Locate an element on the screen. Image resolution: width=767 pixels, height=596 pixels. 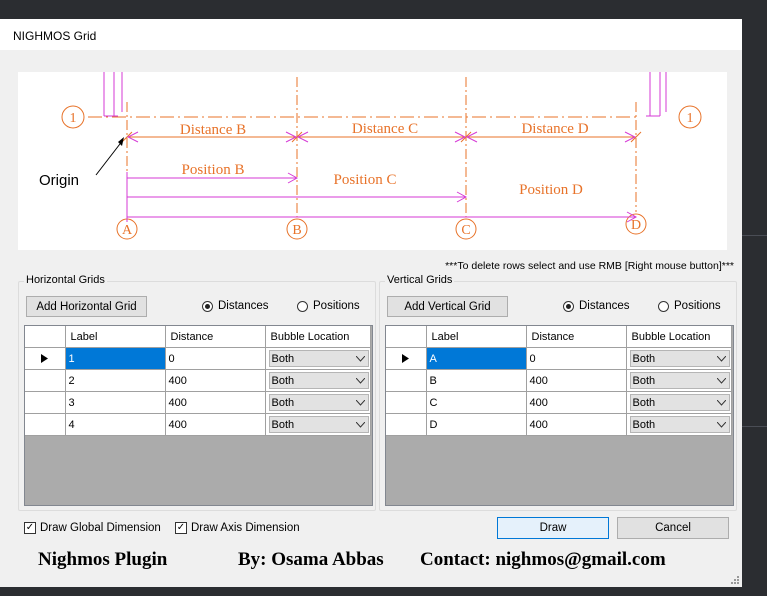
label-cell: 4 is located at coordinates (115, 424).